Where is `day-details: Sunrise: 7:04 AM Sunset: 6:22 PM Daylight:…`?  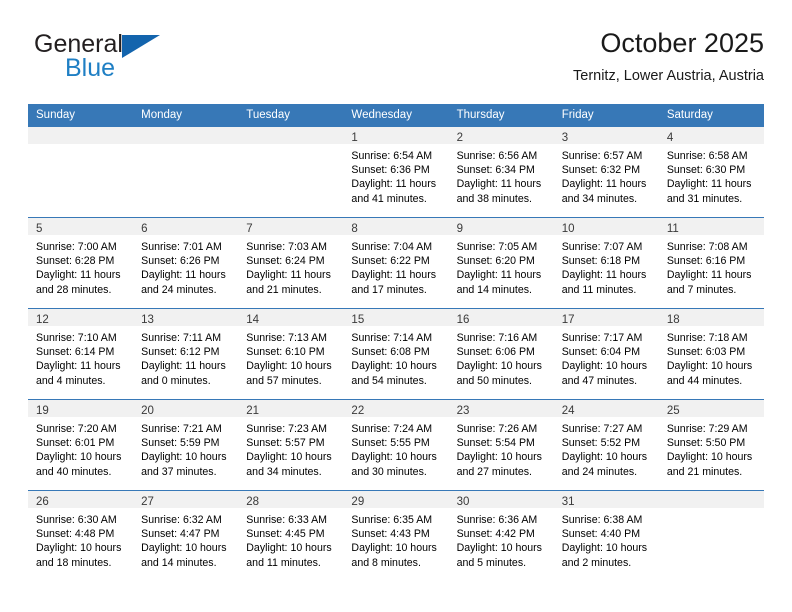
day-details: Sunrise: 7:04 AM Sunset: 6:22 PM Daylight:… is located at coordinates (395, 266).